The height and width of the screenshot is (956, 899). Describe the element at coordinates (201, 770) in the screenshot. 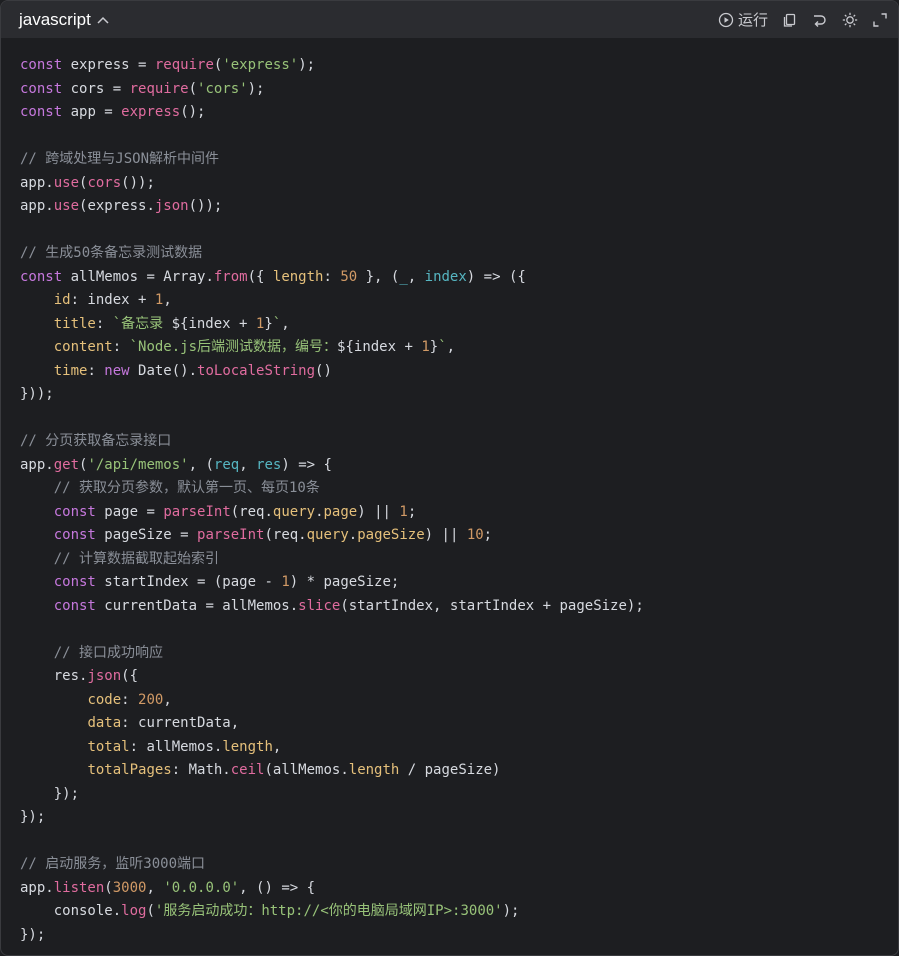

I see `code-token: : Math.` at that location.